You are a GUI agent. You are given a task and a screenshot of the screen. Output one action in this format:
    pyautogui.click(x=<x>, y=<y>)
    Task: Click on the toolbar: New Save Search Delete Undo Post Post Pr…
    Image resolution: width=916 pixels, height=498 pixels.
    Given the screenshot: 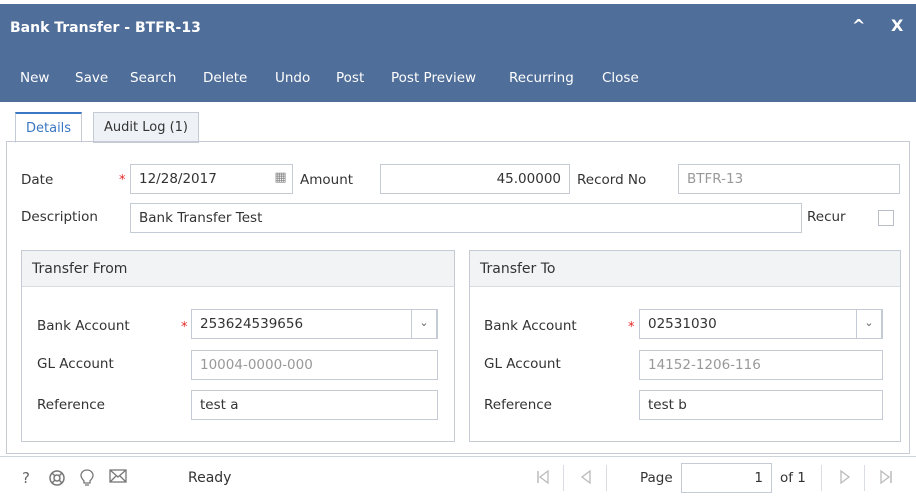 What is the action you would take?
    pyautogui.click(x=458, y=78)
    